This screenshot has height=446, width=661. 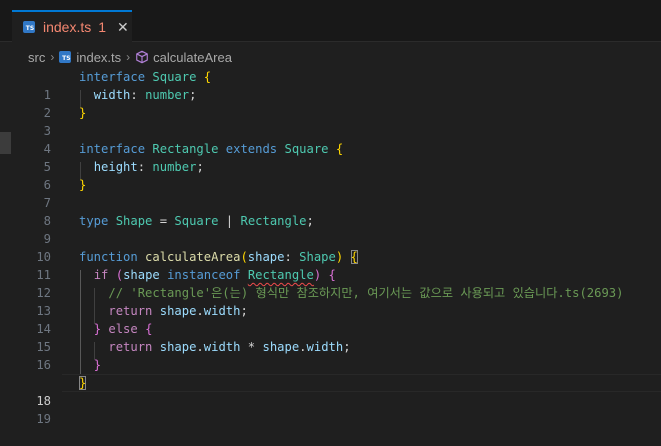 What do you see at coordinates (330, 319) in the screenshot?
I see `code-line: 14 return shape.width;` at bounding box center [330, 319].